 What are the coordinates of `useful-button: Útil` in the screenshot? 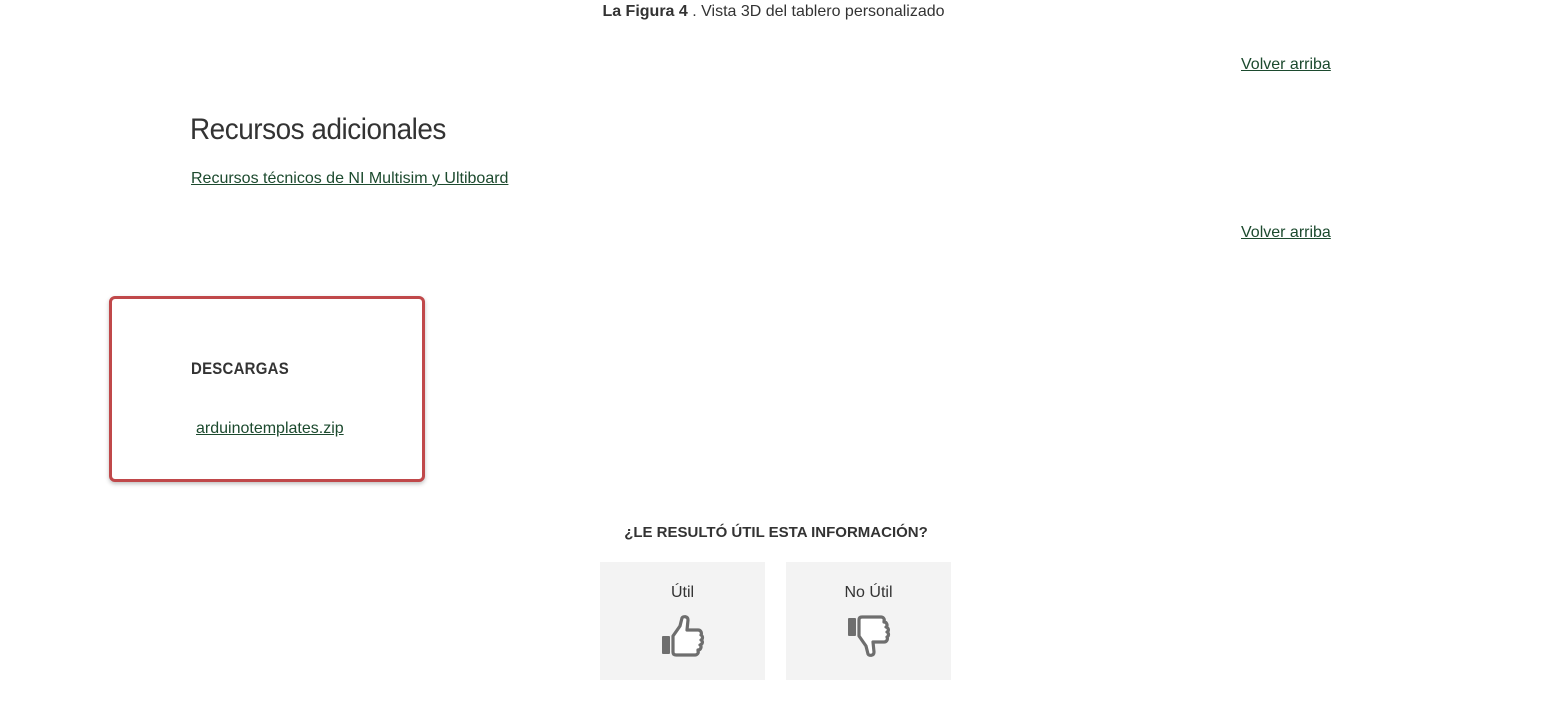 It's located at (682, 621).